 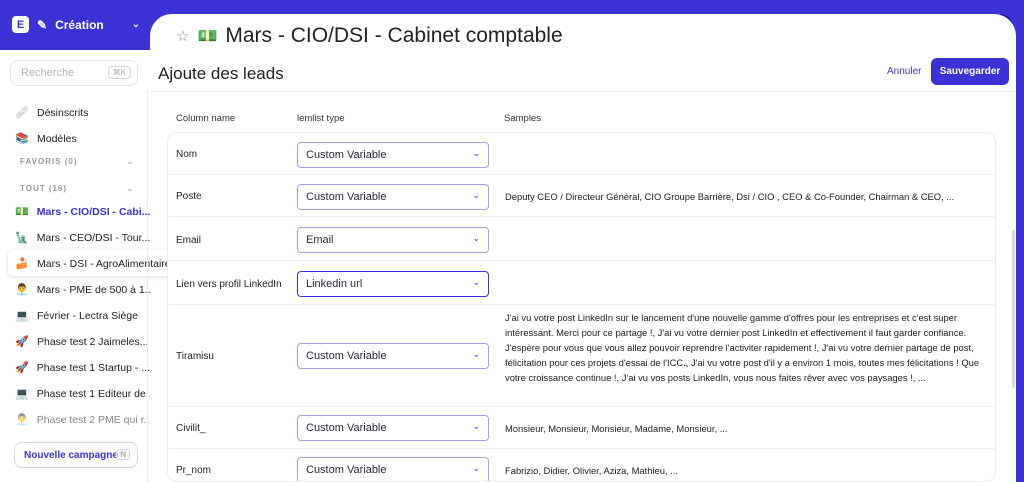 What do you see at coordinates (22, 212) in the screenshot?
I see `money-icon: 💵` at bounding box center [22, 212].